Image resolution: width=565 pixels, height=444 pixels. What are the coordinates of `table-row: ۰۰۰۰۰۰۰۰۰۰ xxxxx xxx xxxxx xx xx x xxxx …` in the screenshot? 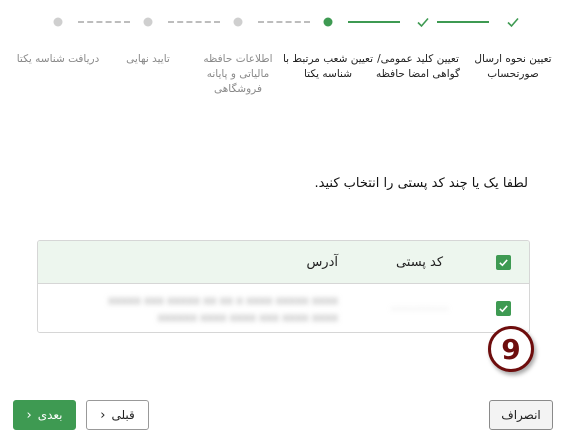 It's located at (283, 308).